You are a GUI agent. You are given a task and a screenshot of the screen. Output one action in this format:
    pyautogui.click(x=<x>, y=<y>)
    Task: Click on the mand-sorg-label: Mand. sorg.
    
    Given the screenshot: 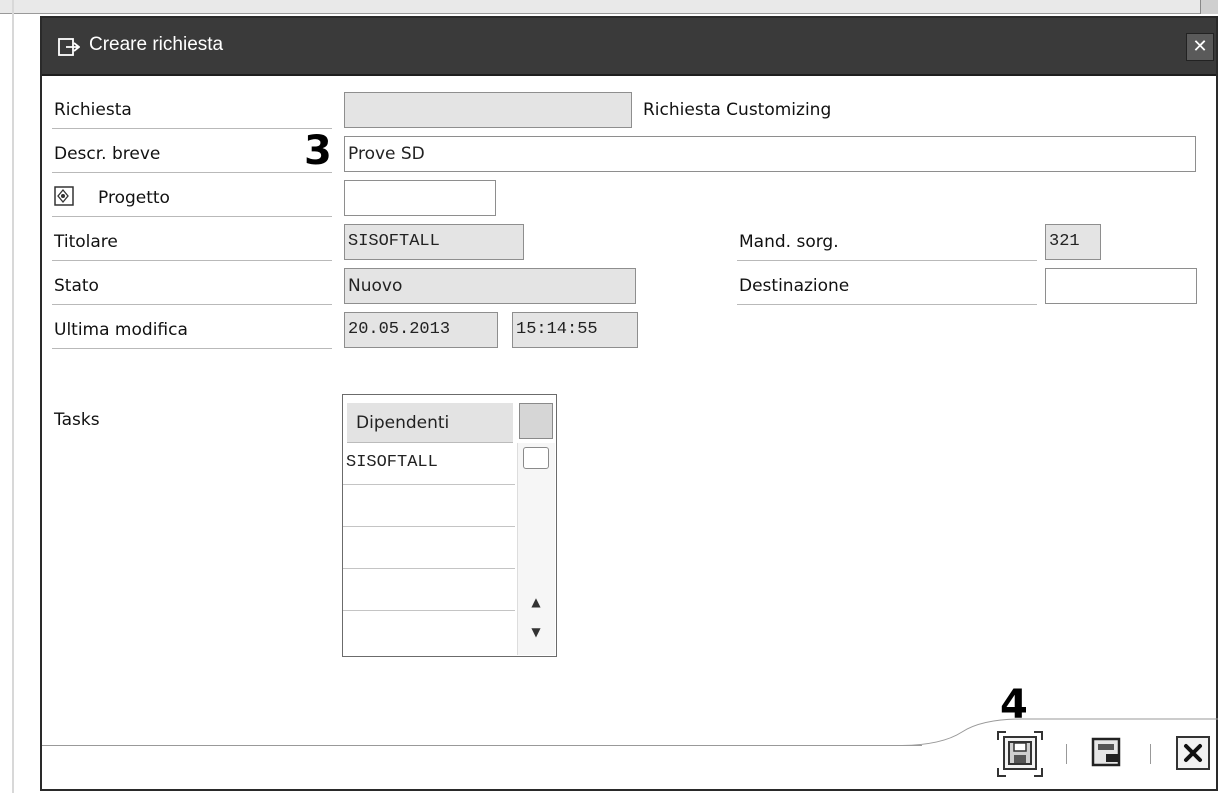 What is the action you would take?
    pyautogui.click(x=789, y=242)
    